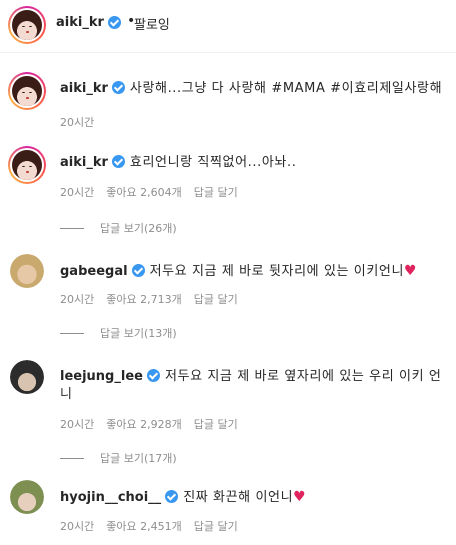  Describe the element at coordinates (238, 497) in the screenshot. I see `comment-text: 진짜 화끈해 이언니` at that location.